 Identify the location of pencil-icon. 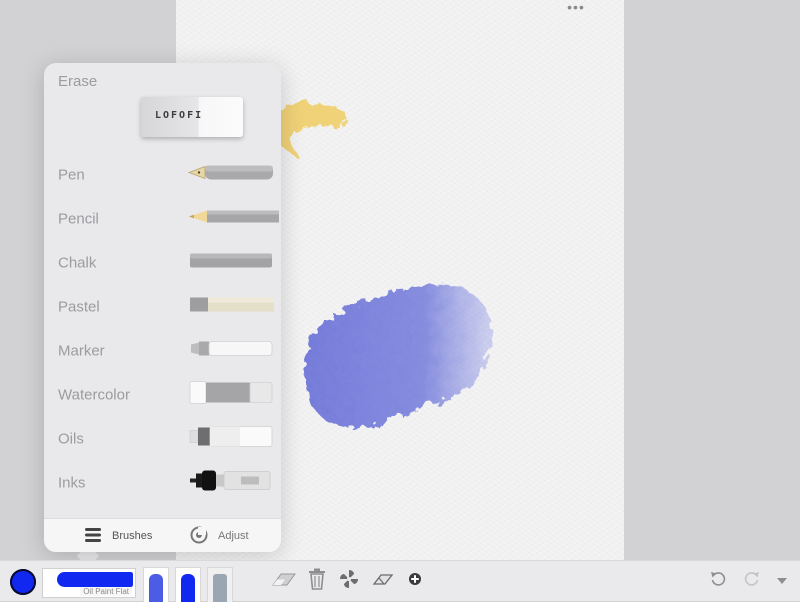
(233, 219).